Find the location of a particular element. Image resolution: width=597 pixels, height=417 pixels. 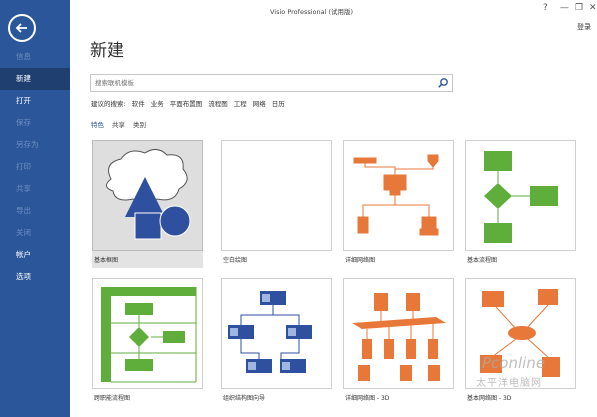

watermark-subtitle: 太平洋电脑网 is located at coordinates (509, 383).